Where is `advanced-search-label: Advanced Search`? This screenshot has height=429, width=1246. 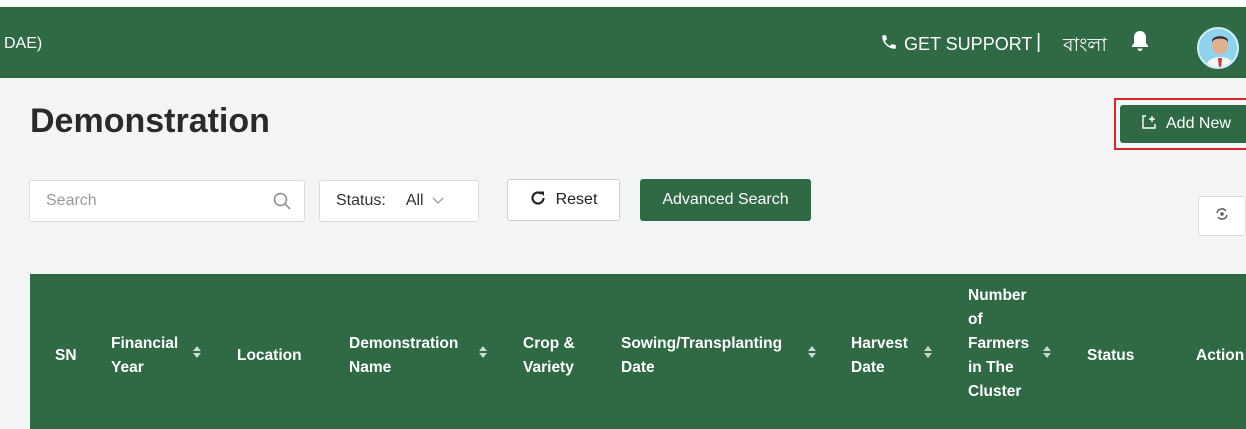
advanced-search-label: Advanced Search is located at coordinates (725, 199).